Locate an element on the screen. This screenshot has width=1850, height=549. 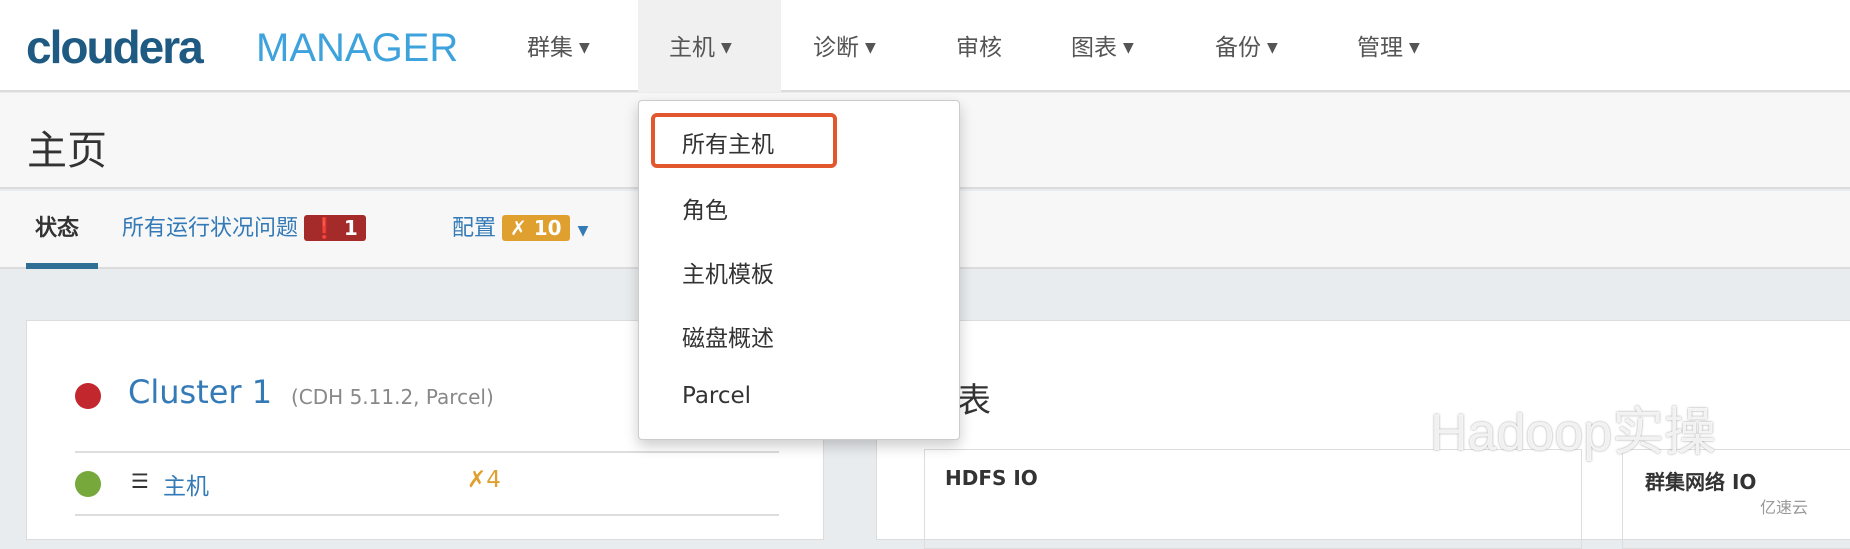
config-issues-badge: ✗ 10 is located at coordinates (536, 228).